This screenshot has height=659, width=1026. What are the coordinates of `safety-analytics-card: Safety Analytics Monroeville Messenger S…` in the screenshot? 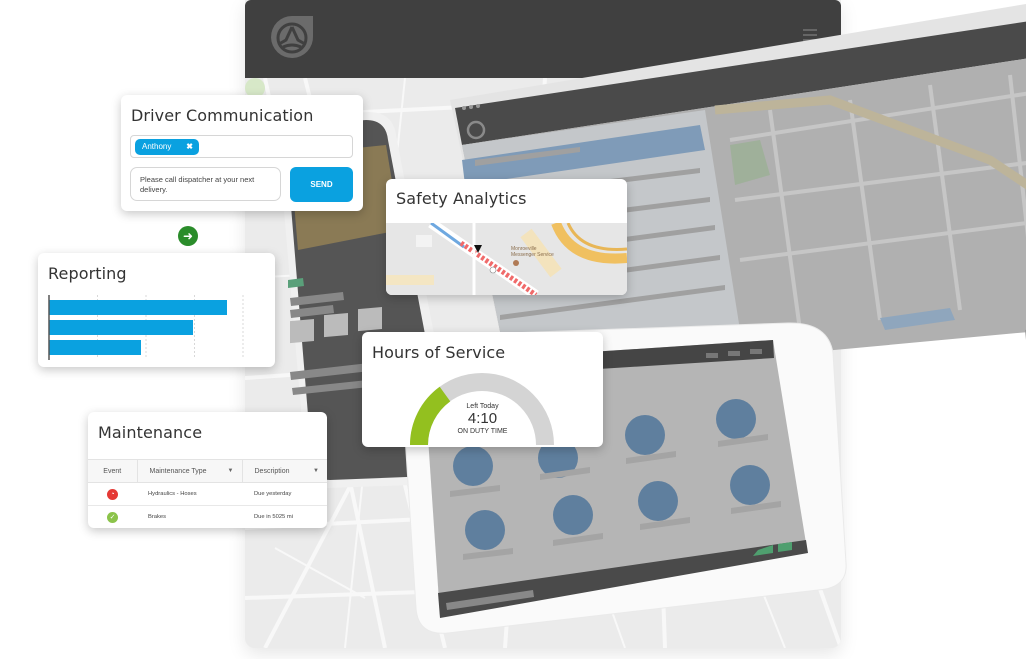 It's located at (506, 237).